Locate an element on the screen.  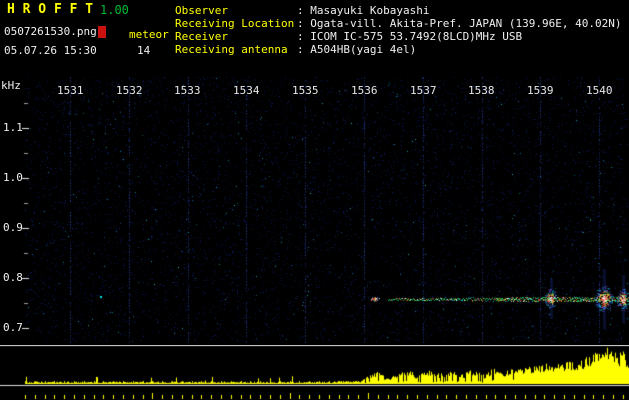
freq-tick-label: 1.0 is located at coordinates (13, 177).